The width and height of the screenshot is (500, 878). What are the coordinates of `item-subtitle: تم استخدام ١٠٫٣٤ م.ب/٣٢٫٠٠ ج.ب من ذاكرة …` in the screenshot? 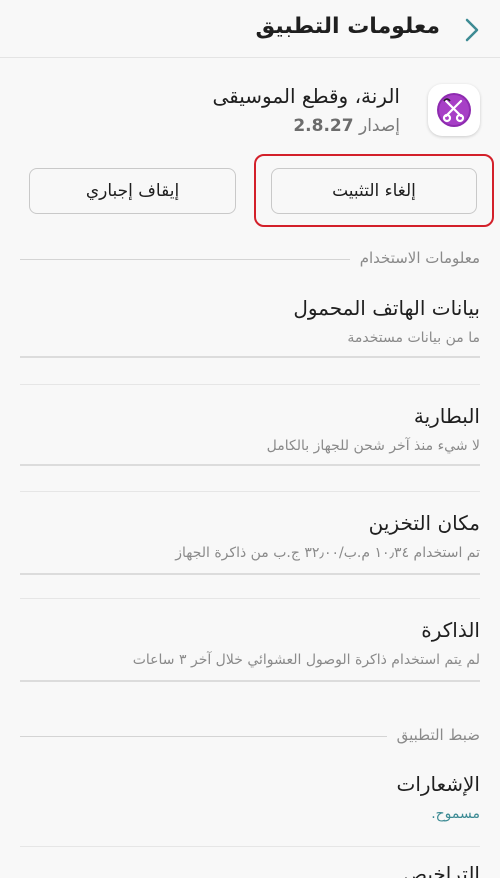 It's located at (327, 553).